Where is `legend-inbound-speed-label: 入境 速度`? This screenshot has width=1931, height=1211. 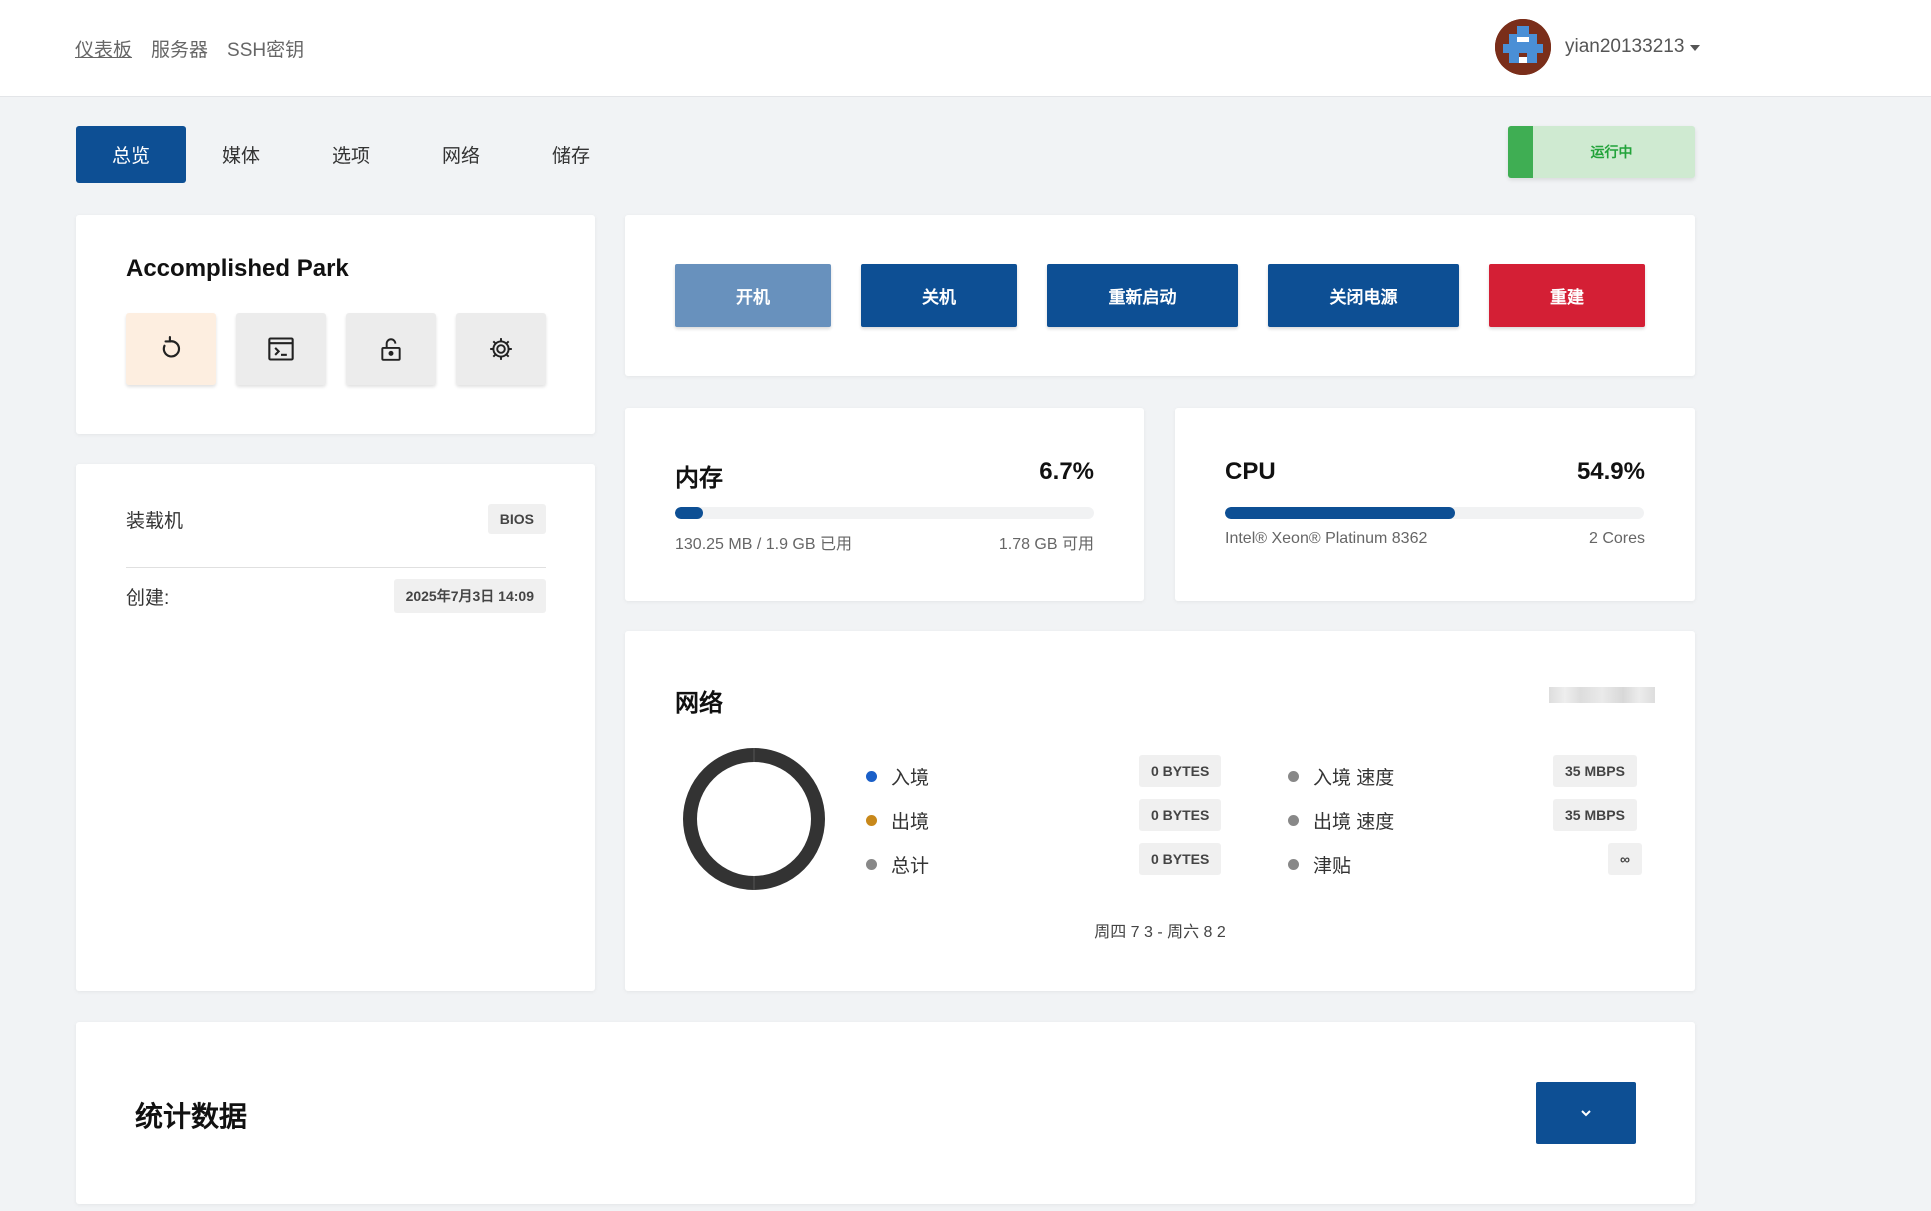
legend-inbound-speed-label: 入境 速度 is located at coordinates (1354, 778).